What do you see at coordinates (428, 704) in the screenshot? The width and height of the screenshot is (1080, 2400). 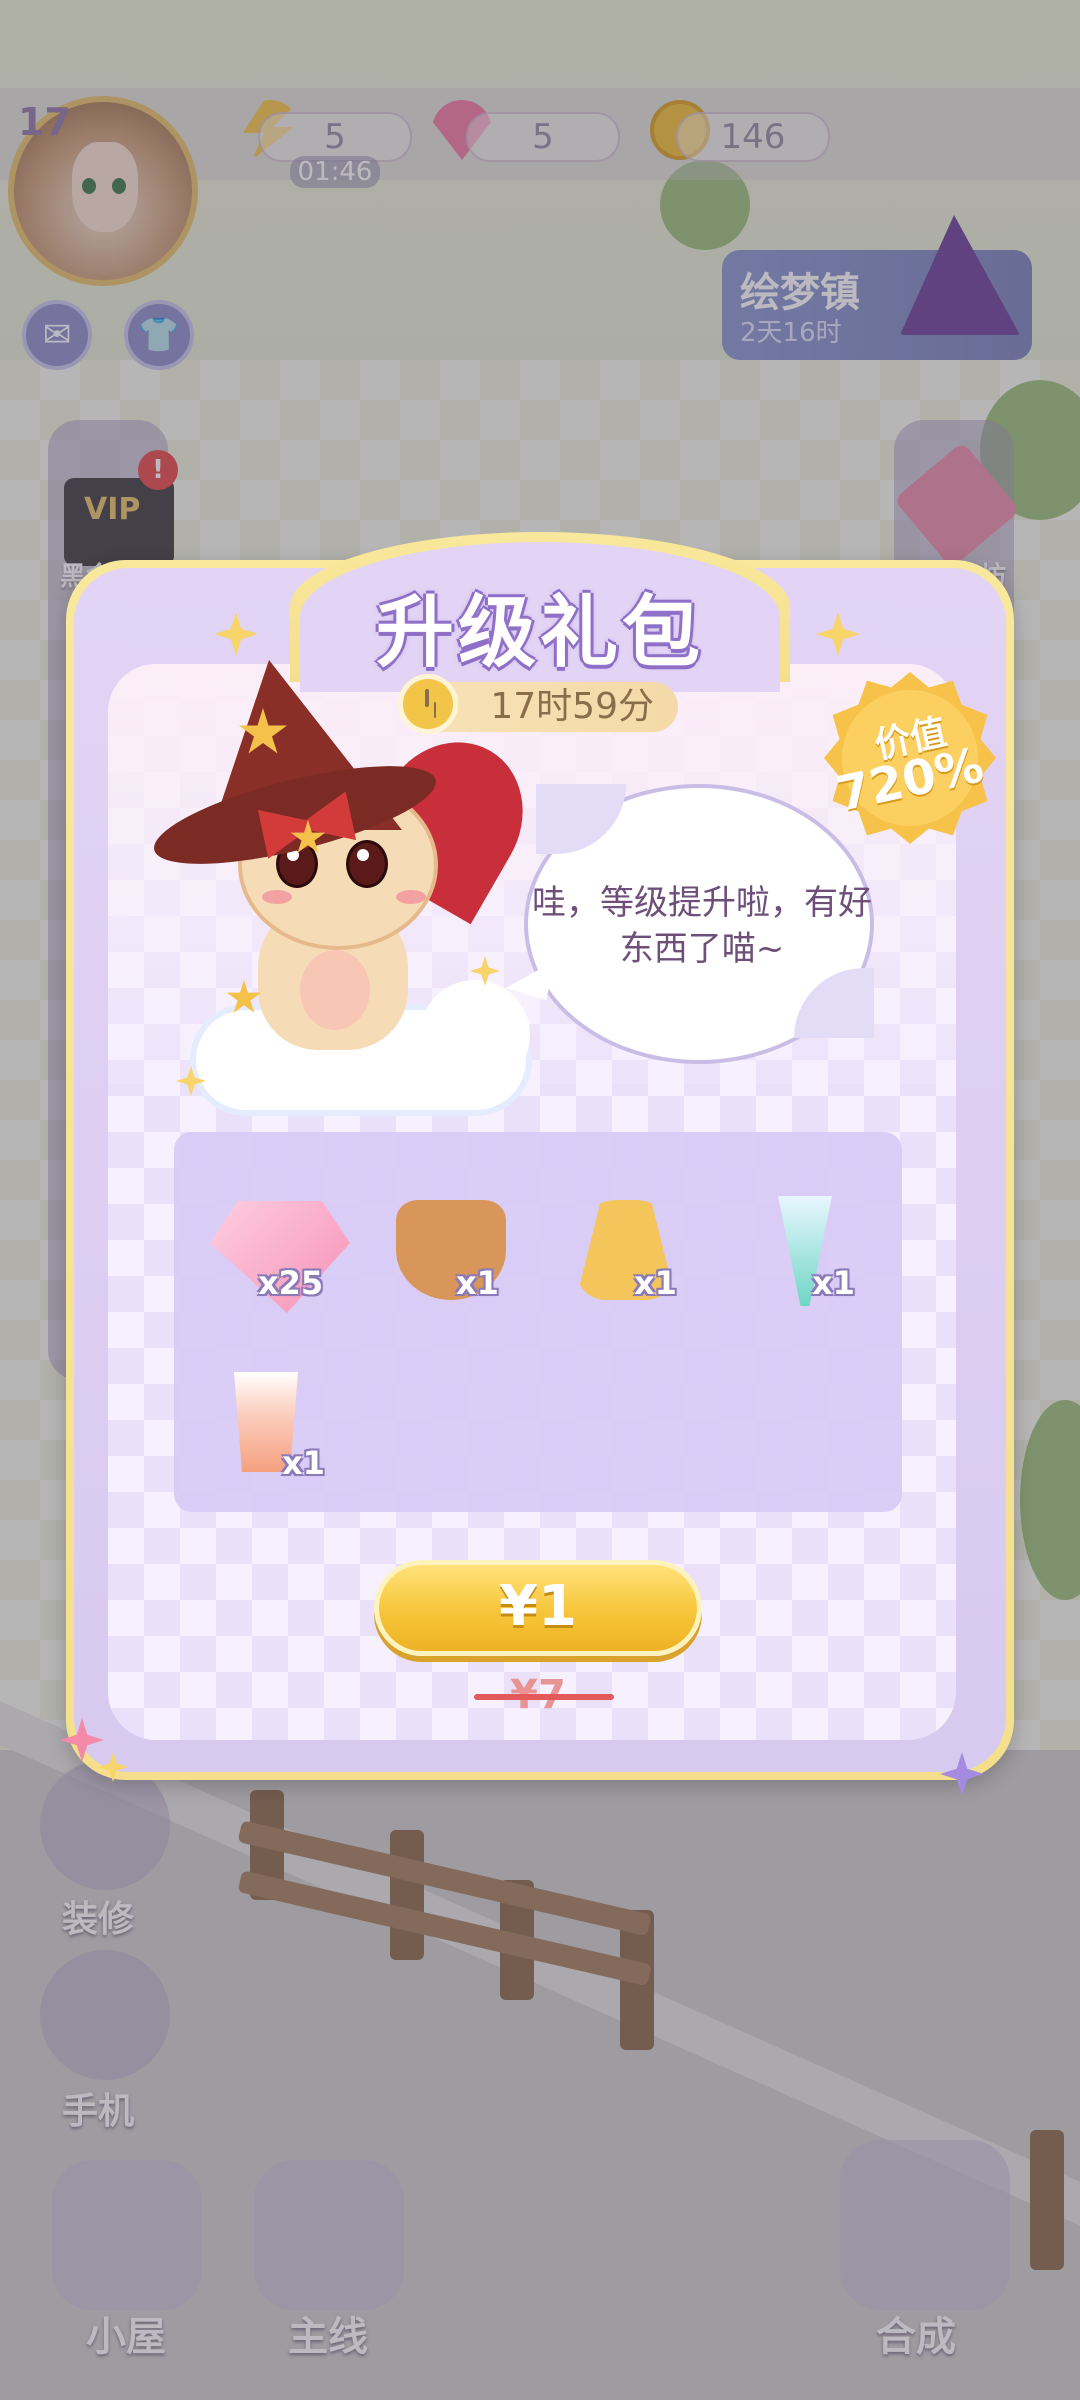 I see `clock-icon` at bounding box center [428, 704].